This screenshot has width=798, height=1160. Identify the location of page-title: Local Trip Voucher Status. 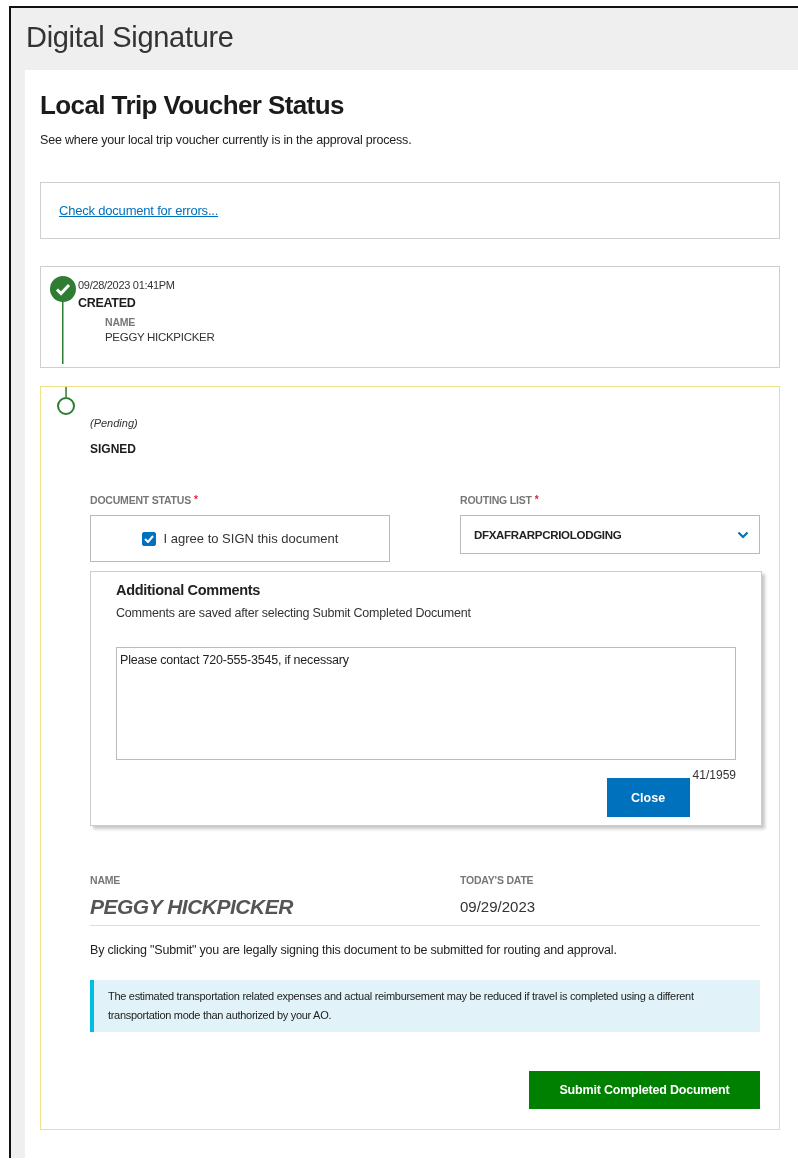
(192, 105).